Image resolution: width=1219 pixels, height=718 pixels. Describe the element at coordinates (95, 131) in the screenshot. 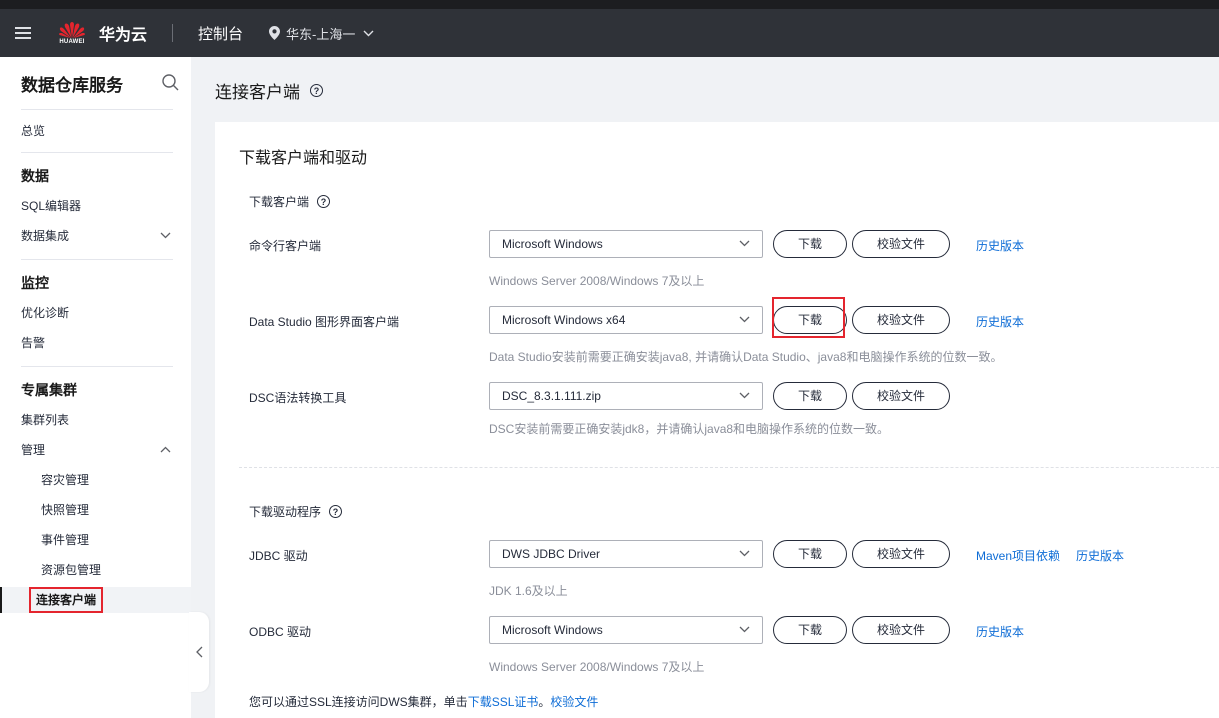

I see `sidebar-item-overview: 总览` at that location.